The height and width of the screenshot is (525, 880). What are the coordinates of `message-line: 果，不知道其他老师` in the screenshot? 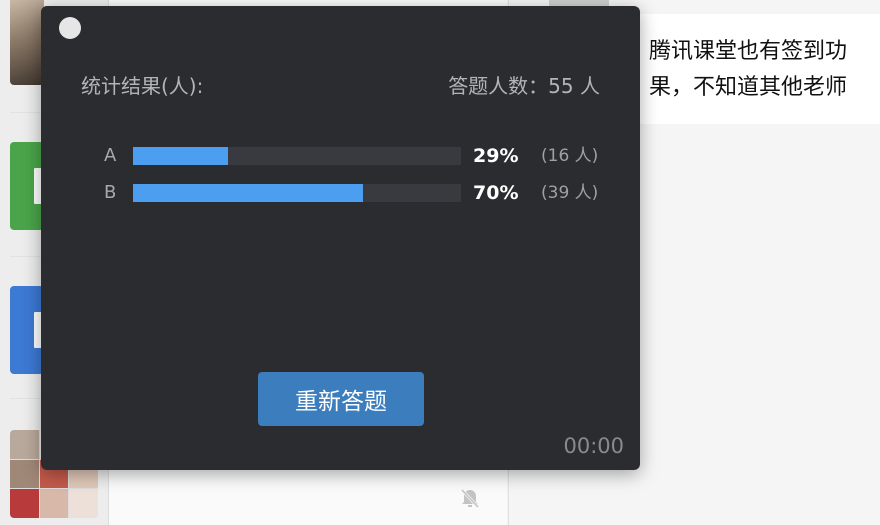 It's located at (748, 87).